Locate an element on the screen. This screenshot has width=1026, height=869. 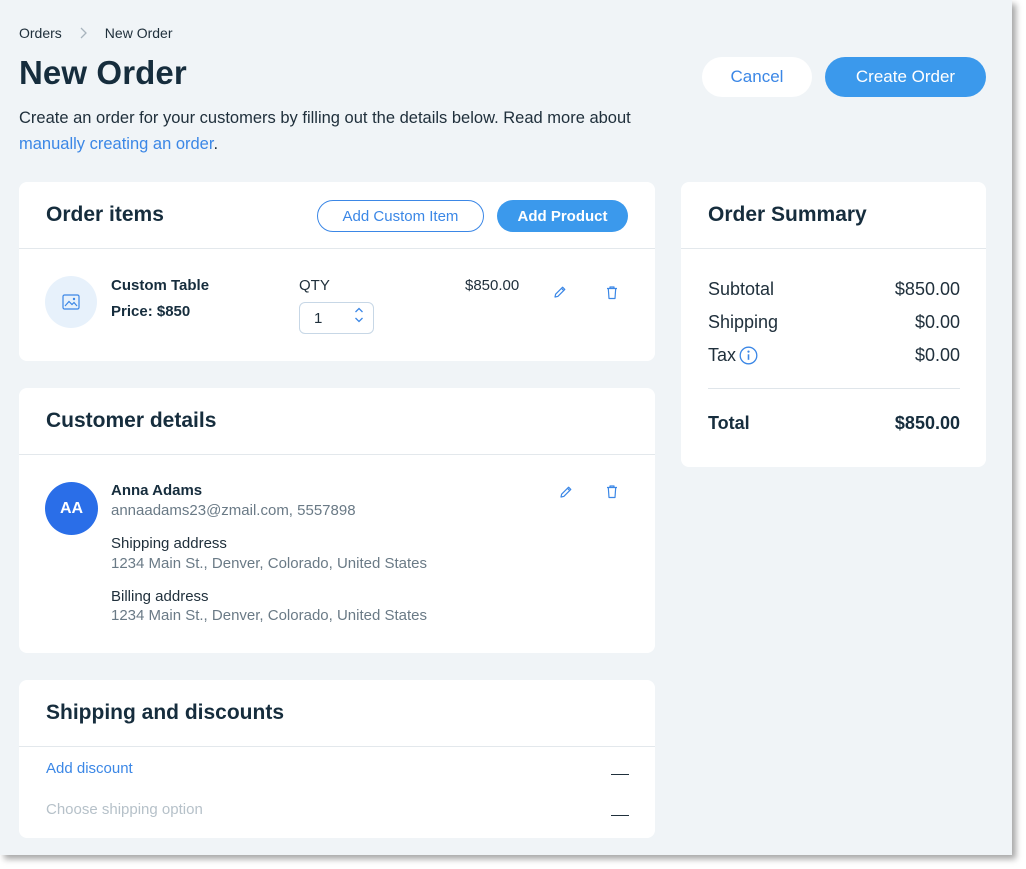
shipping-option-select: Choose shipping option is located at coordinates (124, 809).